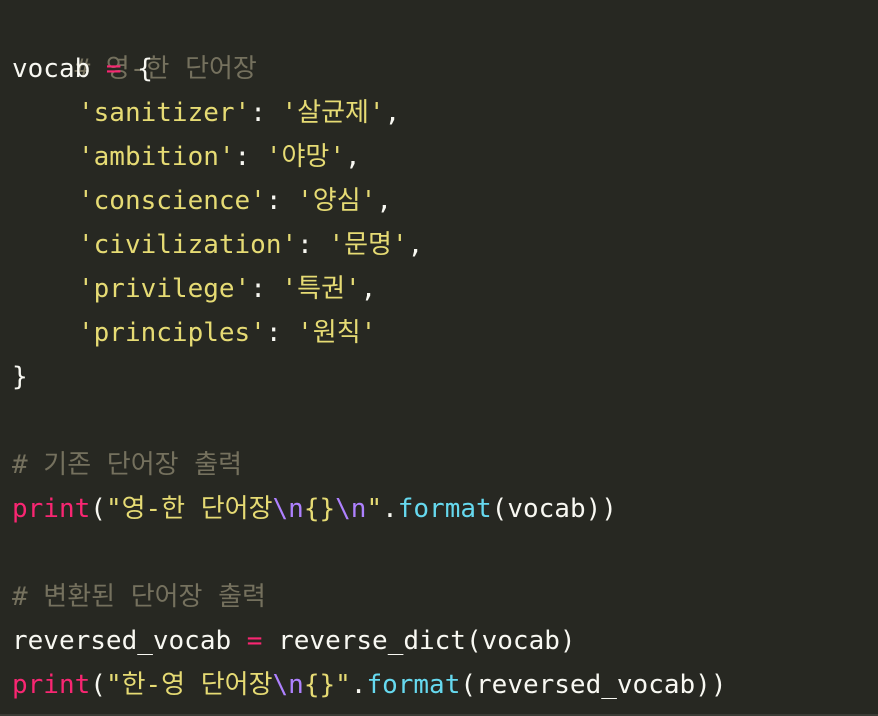 This screenshot has height=716, width=878. What do you see at coordinates (368, 245) in the screenshot?
I see `dict-value: '문명'` at bounding box center [368, 245].